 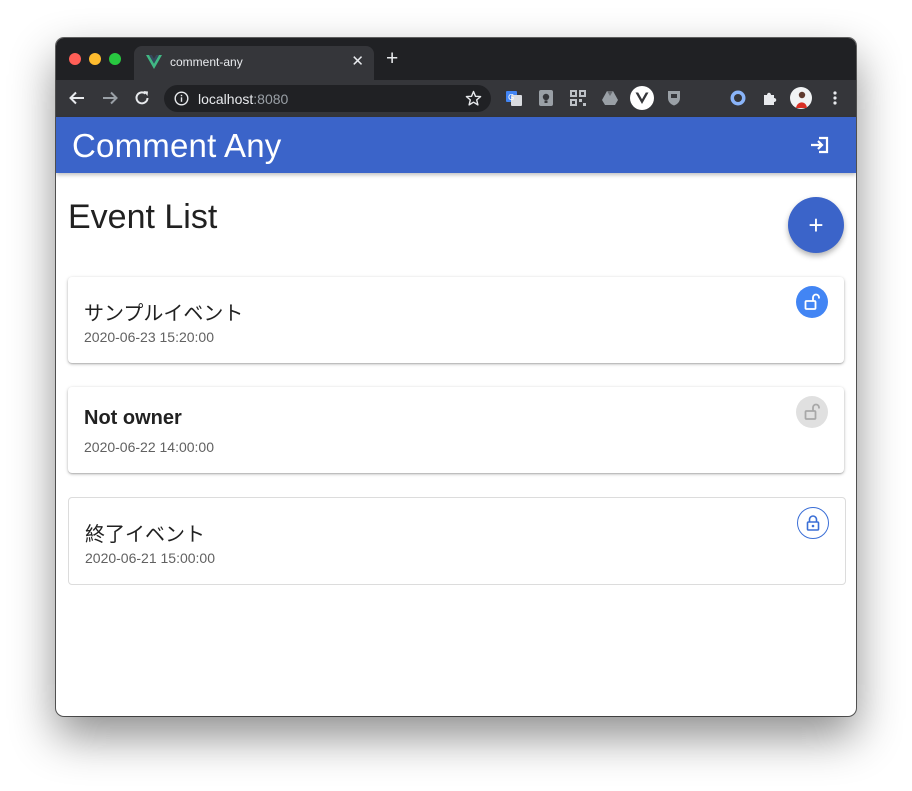 What do you see at coordinates (801, 98) in the screenshot?
I see `profile-avatar` at bounding box center [801, 98].